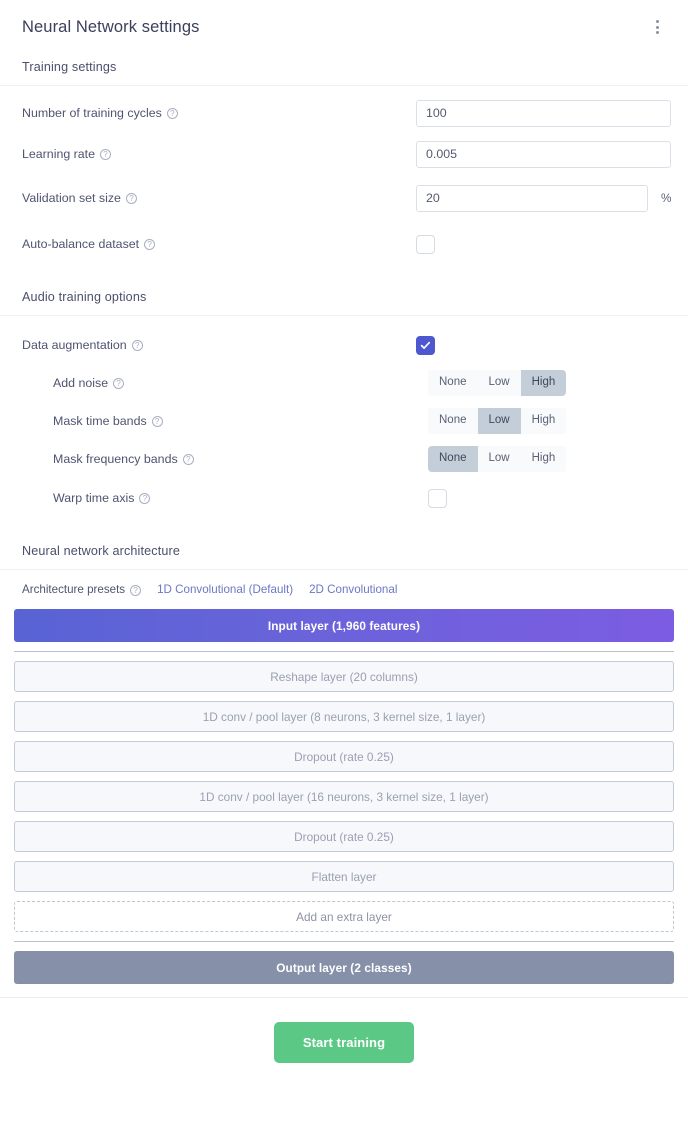 This screenshot has height=1133, width=688. I want to click on control-learning-rate, so click(543, 154).